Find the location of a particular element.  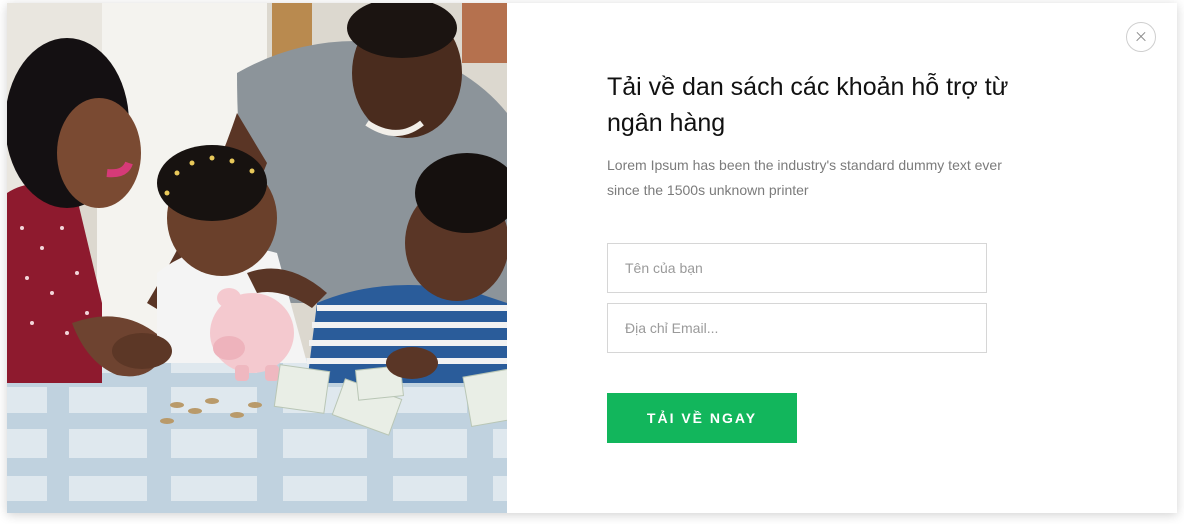

close-button is located at coordinates (1141, 37).